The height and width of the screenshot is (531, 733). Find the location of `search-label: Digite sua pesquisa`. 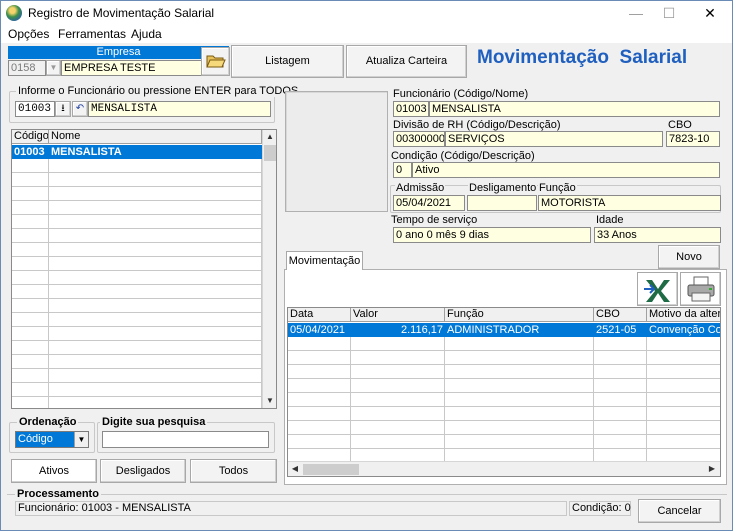

search-label: Digite sua pesquisa is located at coordinates (154, 422).